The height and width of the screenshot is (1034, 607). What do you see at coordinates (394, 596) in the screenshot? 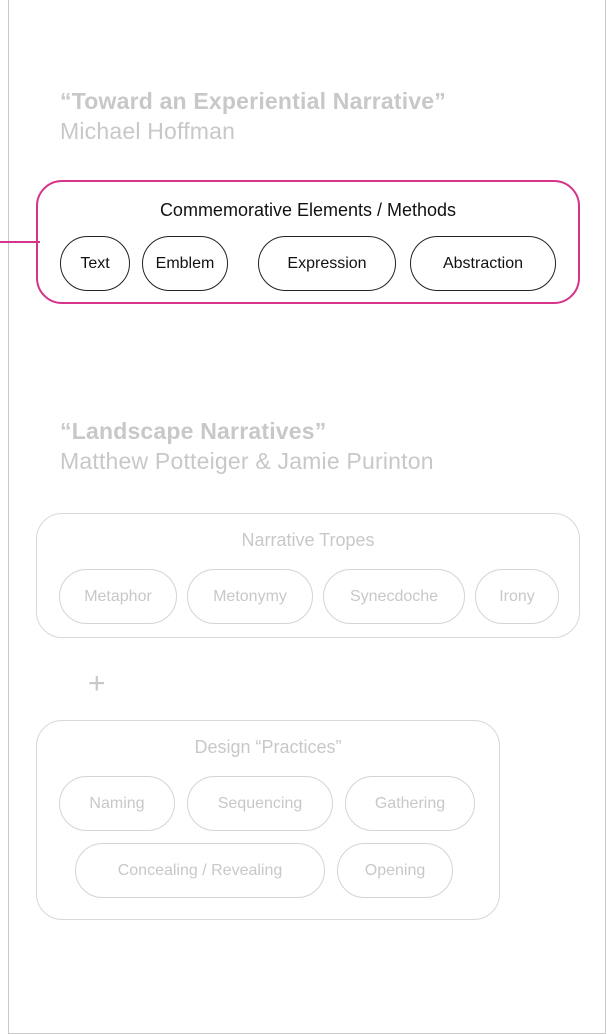
I see `pill-synecdoche: Synecdoche` at bounding box center [394, 596].